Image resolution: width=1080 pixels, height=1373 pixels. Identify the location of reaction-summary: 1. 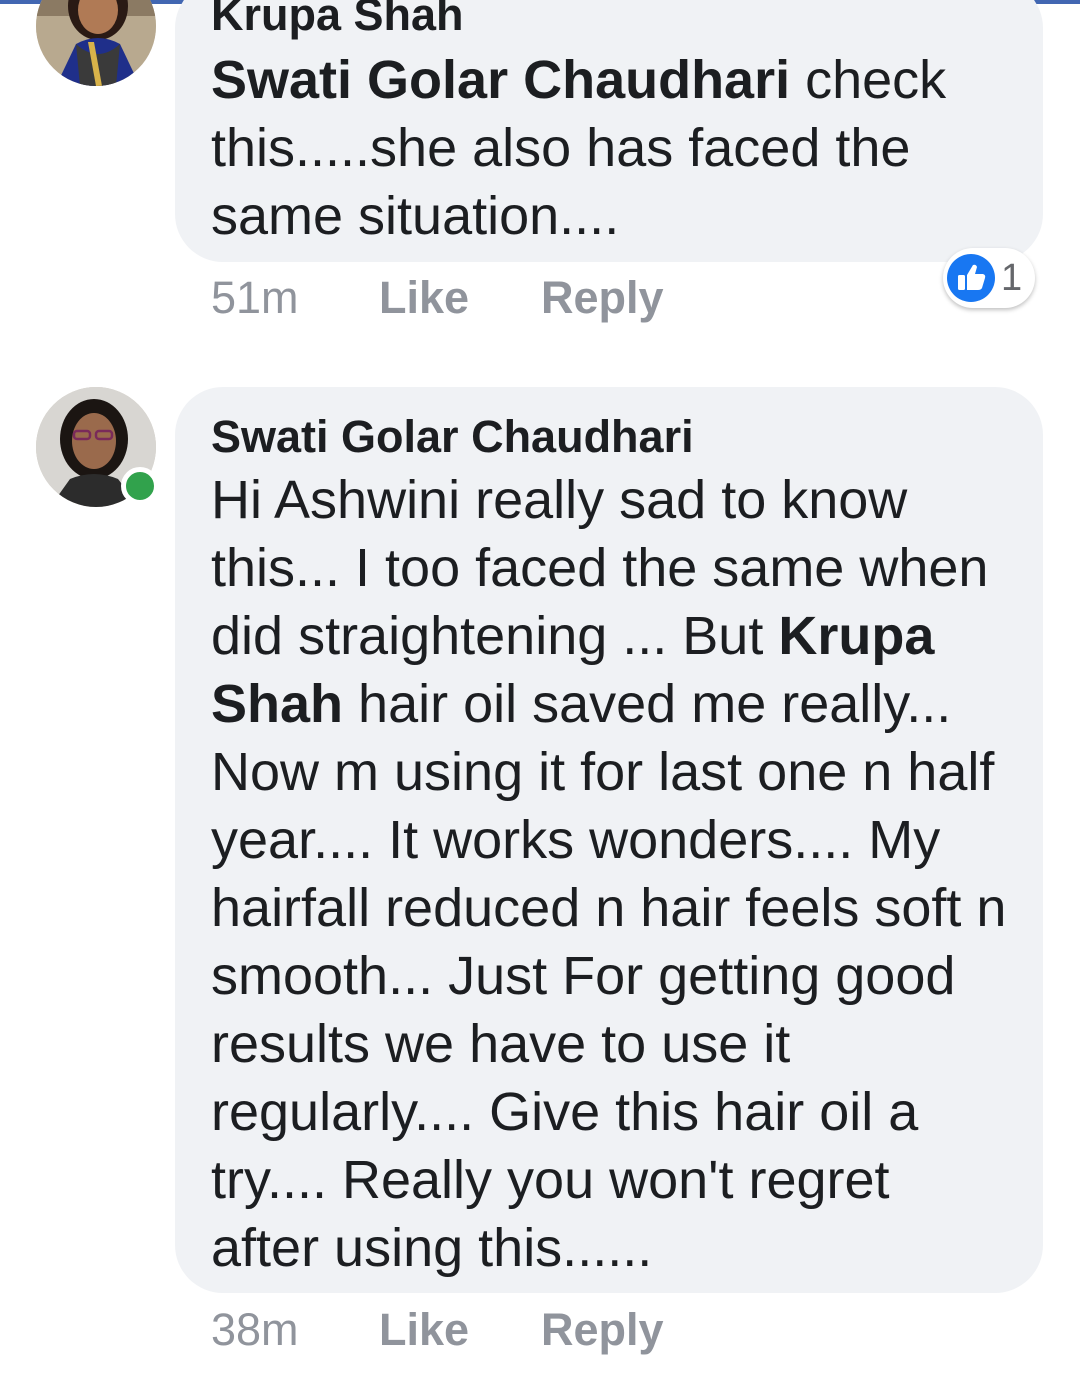
(989, 278).